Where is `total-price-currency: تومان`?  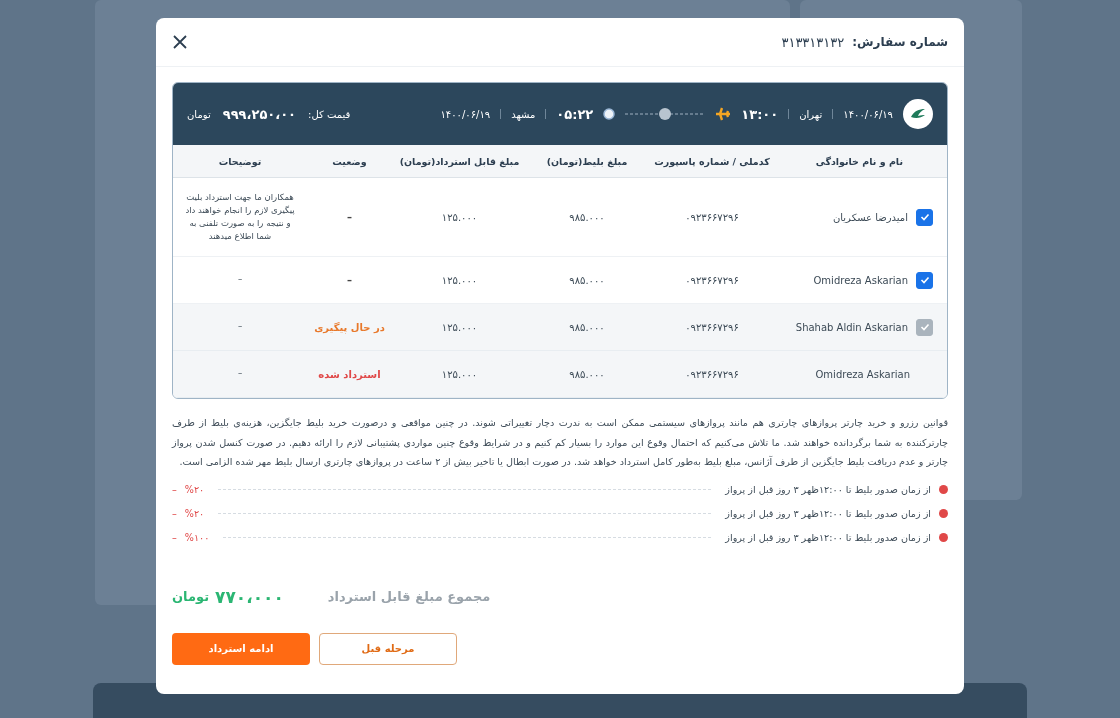 total-price-currency: تومان is located at coordinates (199, 114).